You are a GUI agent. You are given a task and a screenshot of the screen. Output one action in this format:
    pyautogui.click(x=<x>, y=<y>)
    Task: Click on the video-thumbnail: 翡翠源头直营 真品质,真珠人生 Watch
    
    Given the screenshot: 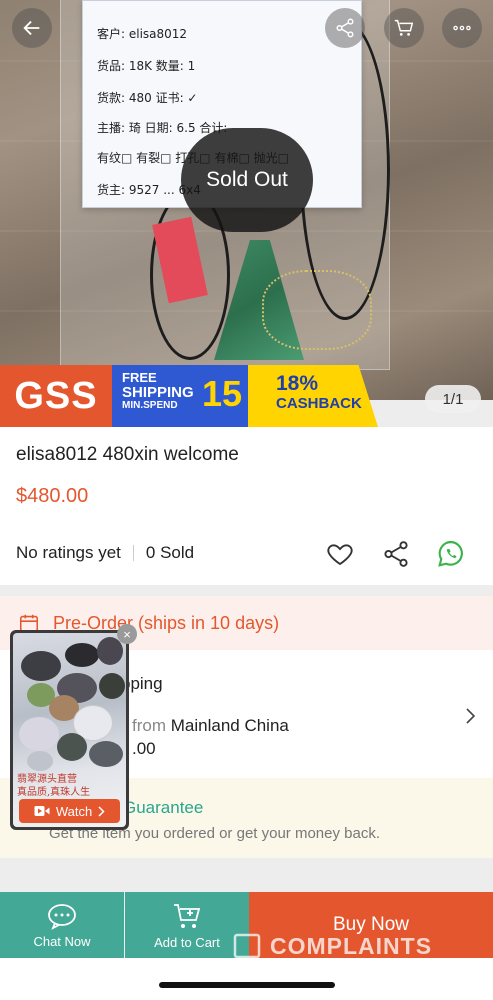 What is the action you would take?
    pyautogui.click(x=69, y=730)
    